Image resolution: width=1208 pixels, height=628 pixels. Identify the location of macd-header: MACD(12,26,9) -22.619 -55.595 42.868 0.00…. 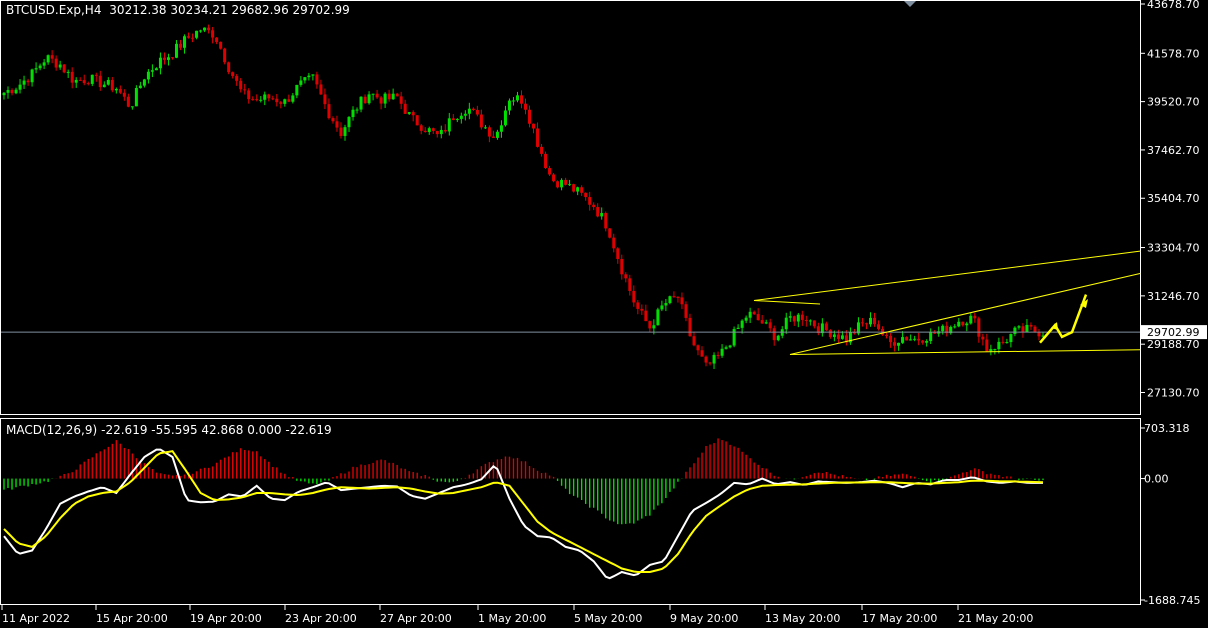
(171, 430).